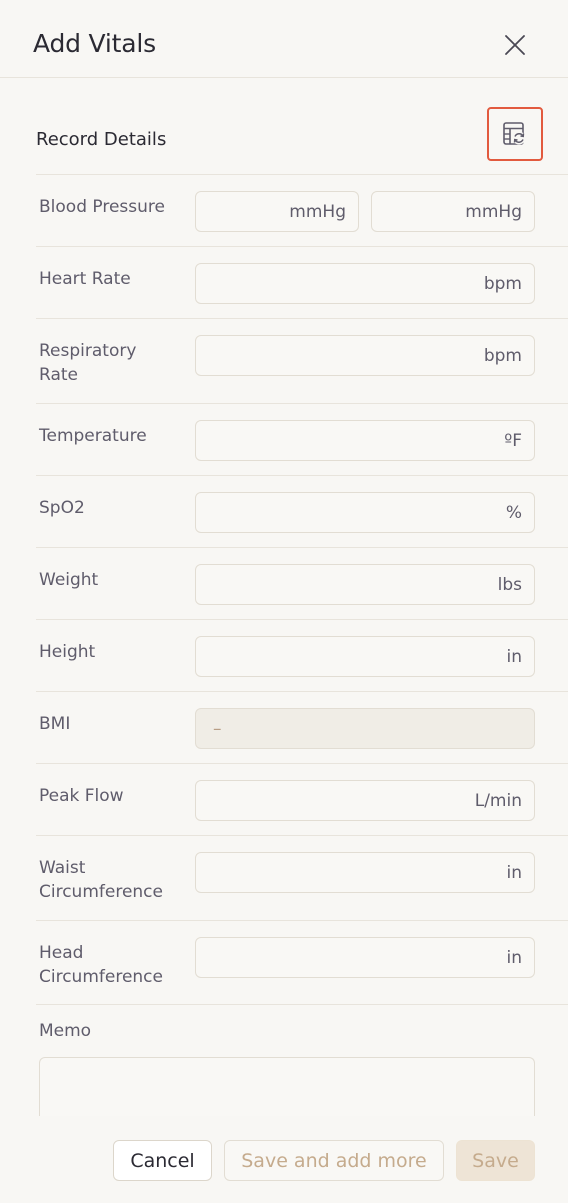 Image resolution: width=568 pixels, height=1203 pixels. Describe the element at coordinates (62, 508) in the screenshot. I see `spo2-label: SpO2` at that location.